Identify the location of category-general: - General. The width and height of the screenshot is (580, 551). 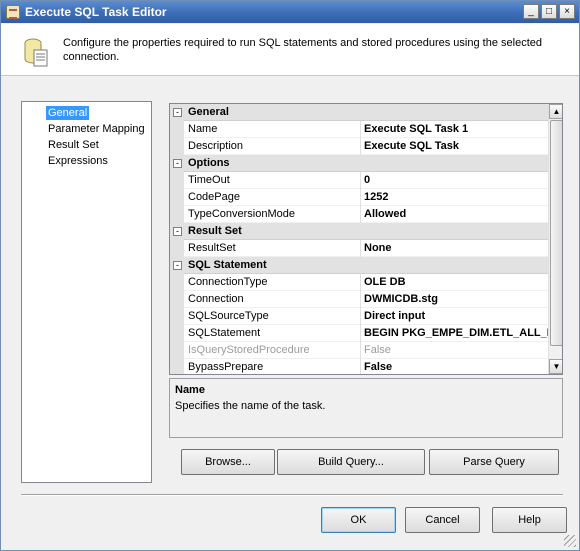
(359, 112).